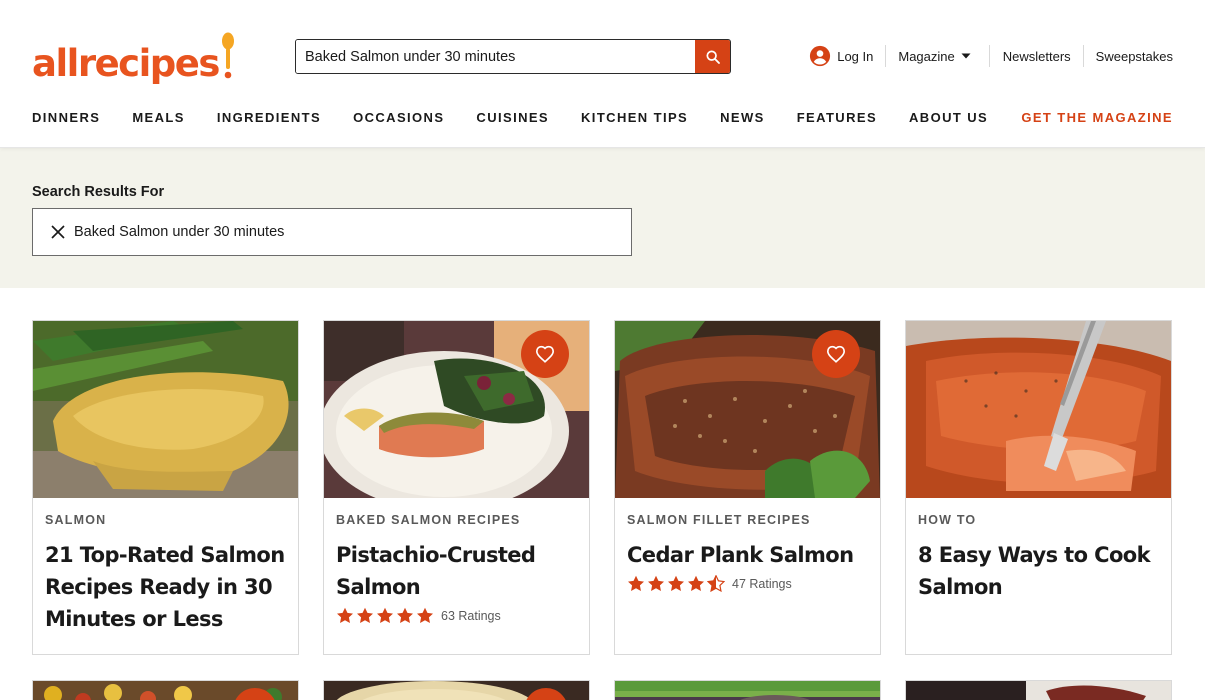 The height and width of the screenshot is (700, 1205). What do you see at coordinates (436, 571) in the screenshot?
I see `card-title: Pistachio-Crusted Salmon` at bounding box center [436, 571].